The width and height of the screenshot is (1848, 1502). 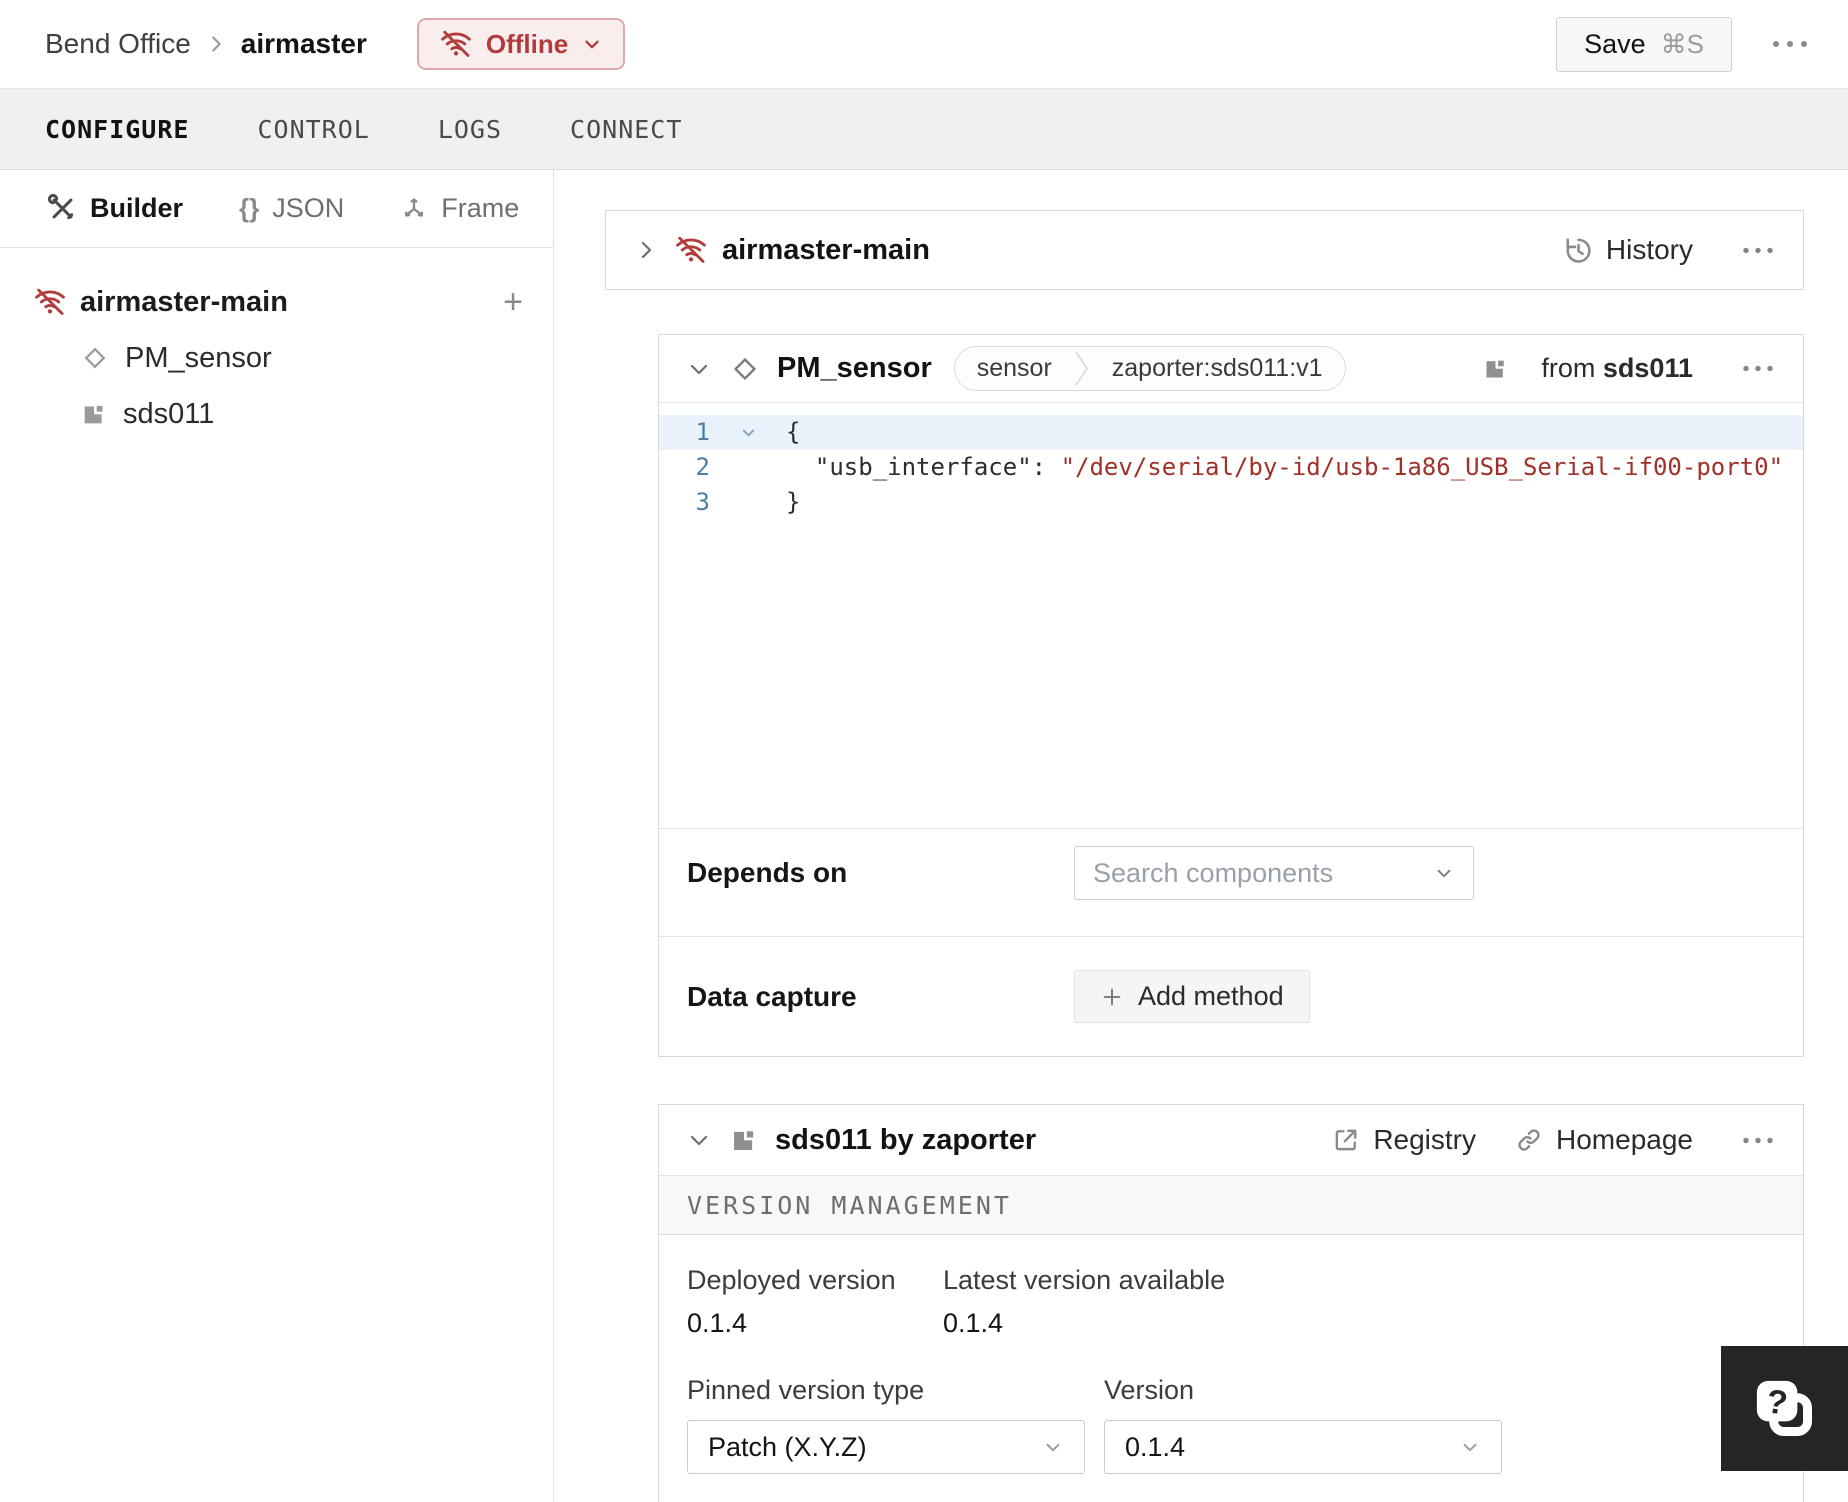 I want to click on code-json-key: "usb_interface", so click(x=923, y=467).